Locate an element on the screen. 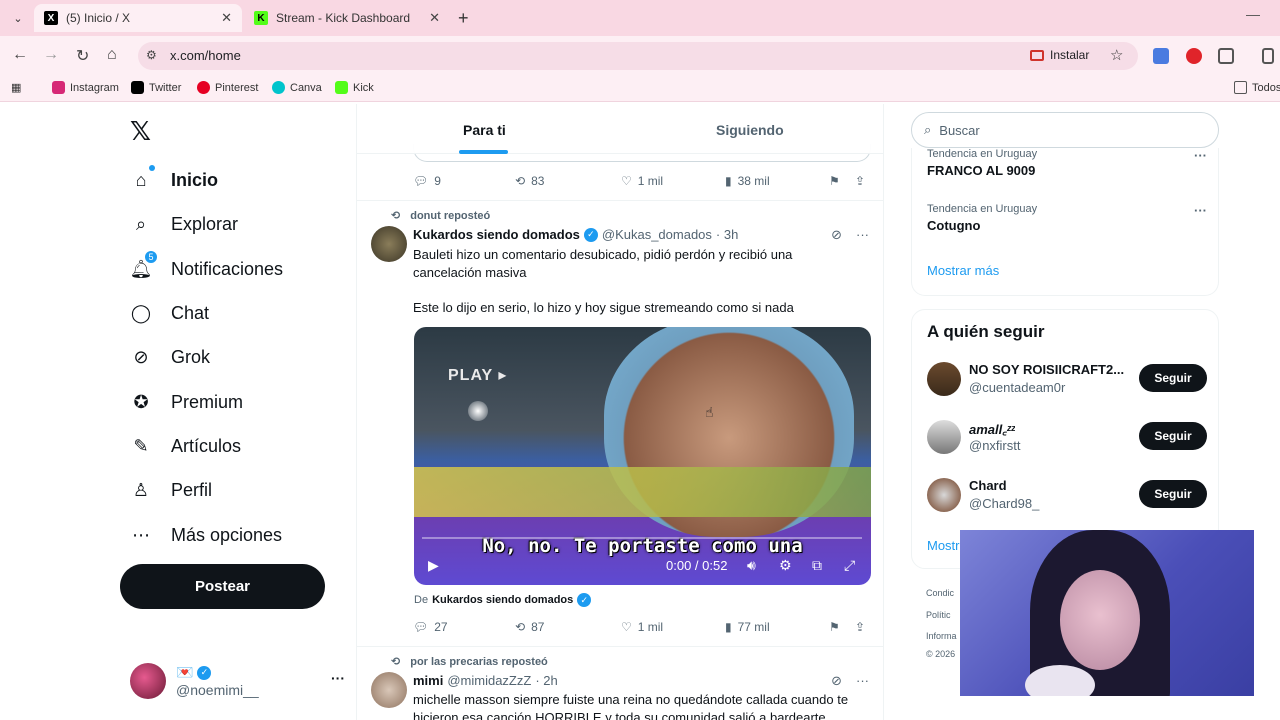 The image size is (1280, 720). post-button: Postear is located at coordinates (222, 586).